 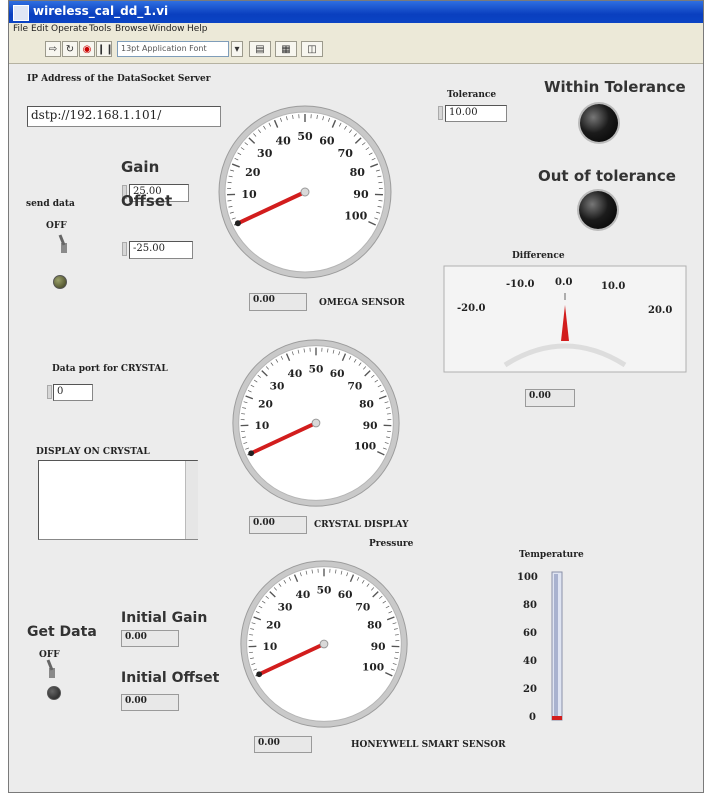 I want to click on abort-icon: ◉, so click(x=87, y=49).